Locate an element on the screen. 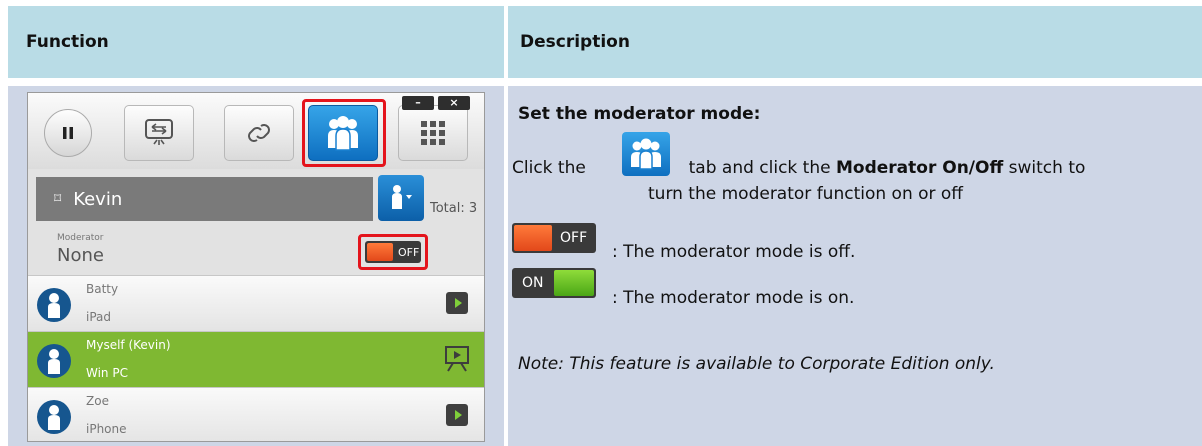  moderator-value: None is located at coordinates (80, 255).